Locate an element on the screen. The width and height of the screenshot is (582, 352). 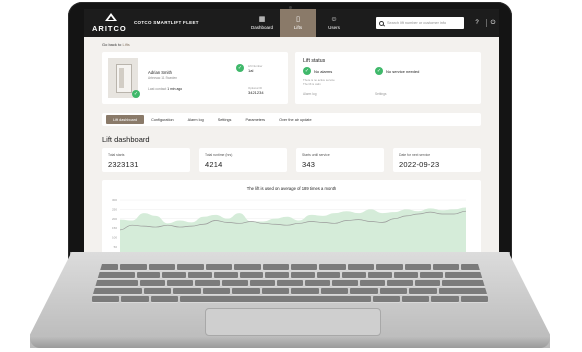
stat-total-runtime: Total runtime (hrs) 4214 is located at coordinates (243, 160).